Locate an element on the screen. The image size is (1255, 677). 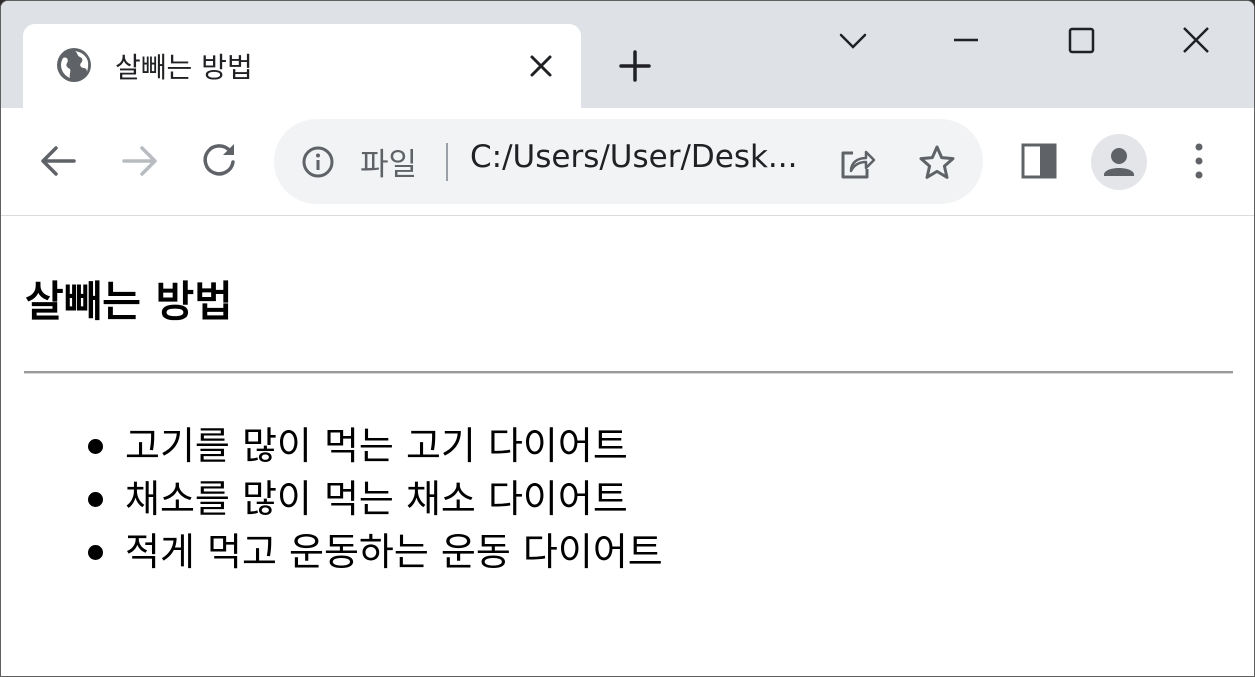
back-arrow-icon is located at coordinates (59, 161).